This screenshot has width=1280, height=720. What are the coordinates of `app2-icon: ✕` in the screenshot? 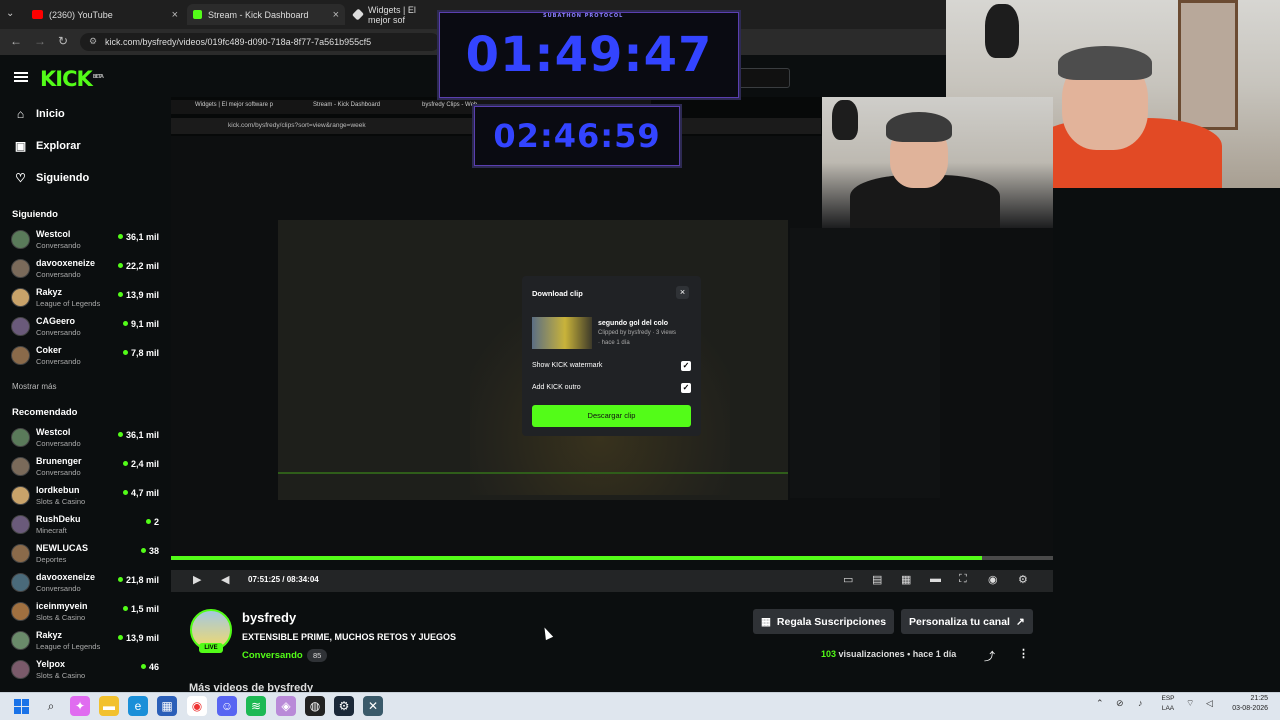 It's located at (373, 706).